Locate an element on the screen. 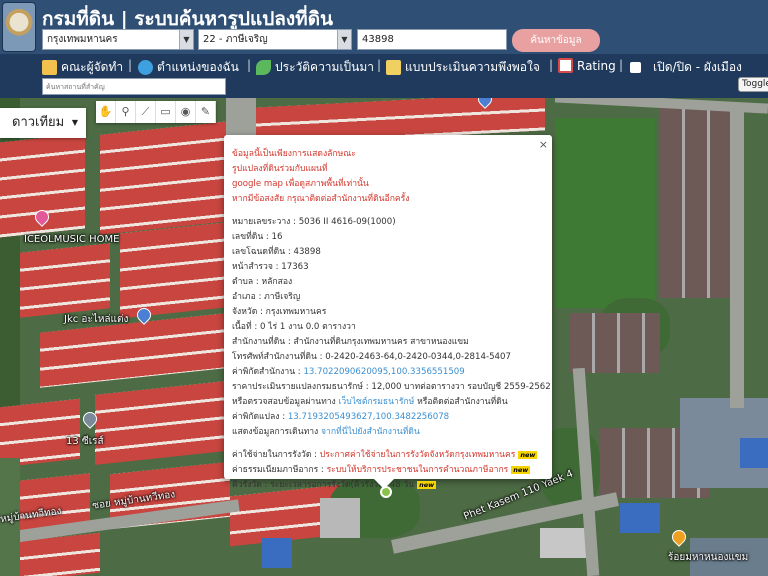  nav-item-survey: แบบประเมินความพึงพอใจ is located at coordinates (463, 67).